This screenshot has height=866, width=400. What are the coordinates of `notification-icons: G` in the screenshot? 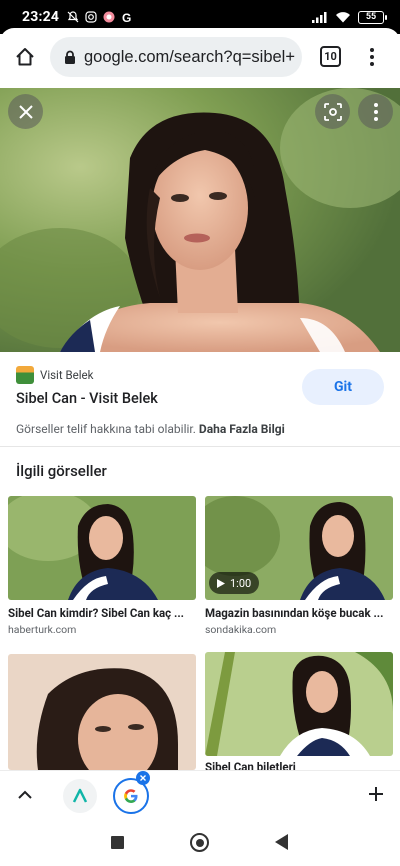 It's located at (100, 17).